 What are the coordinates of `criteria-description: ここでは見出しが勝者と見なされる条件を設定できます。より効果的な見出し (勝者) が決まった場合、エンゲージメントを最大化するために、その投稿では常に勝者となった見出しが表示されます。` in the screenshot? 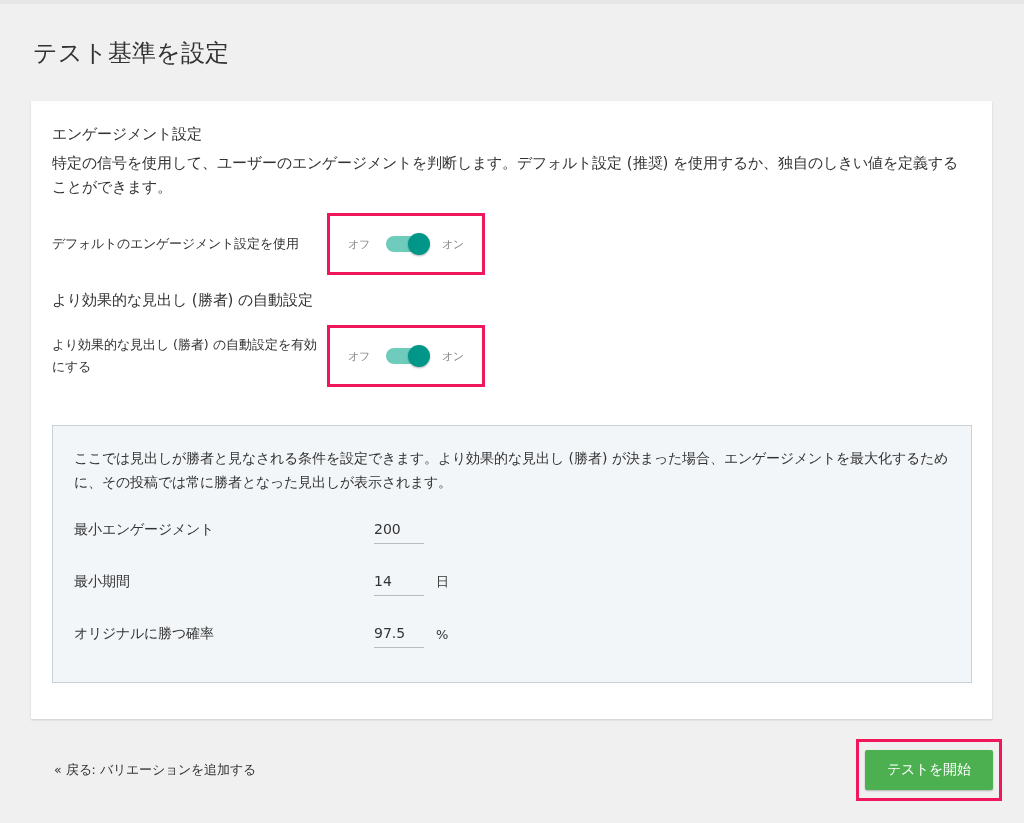 It's located at (511, 470).